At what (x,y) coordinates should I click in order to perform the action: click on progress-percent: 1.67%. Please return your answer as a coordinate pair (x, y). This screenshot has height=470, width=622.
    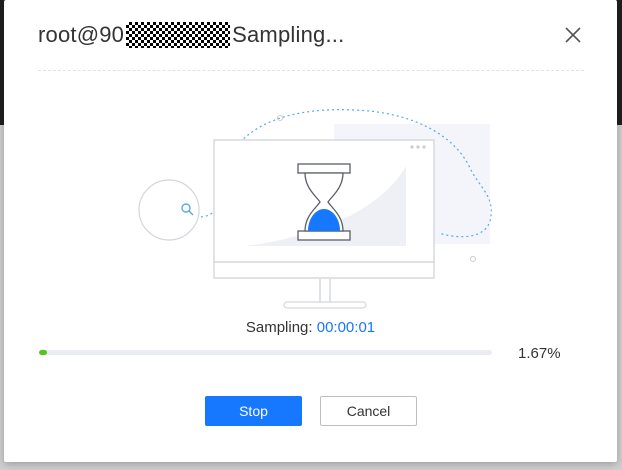
    Looking at the image, I should click on (539, 353).